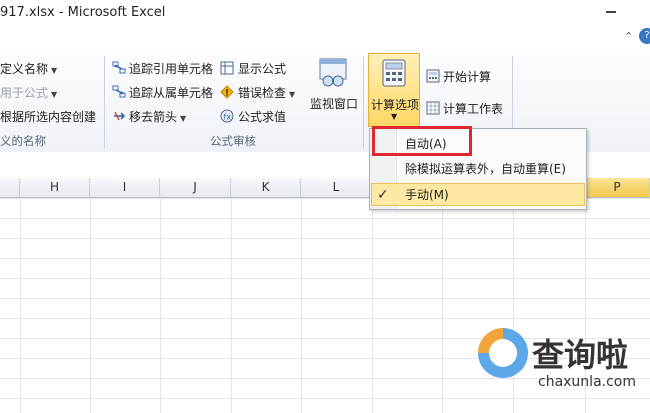  I want to click on formula-auditing-group-label: 公式审核, so click(233, 141).